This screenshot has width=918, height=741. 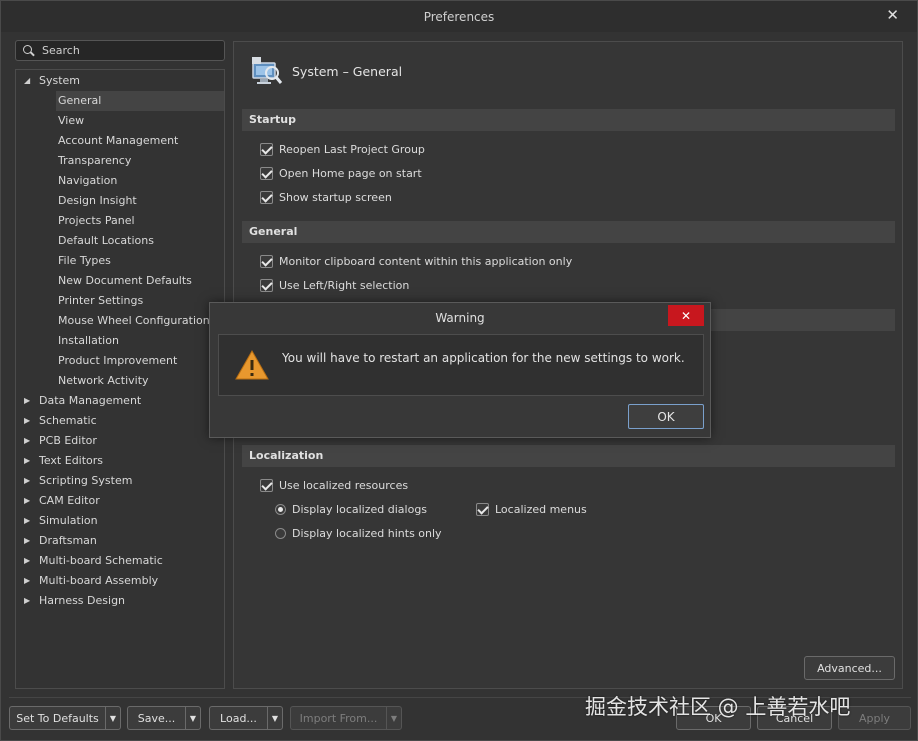 I want to click on tree-item-label: Product Improvement, so click(x=118, y=360).